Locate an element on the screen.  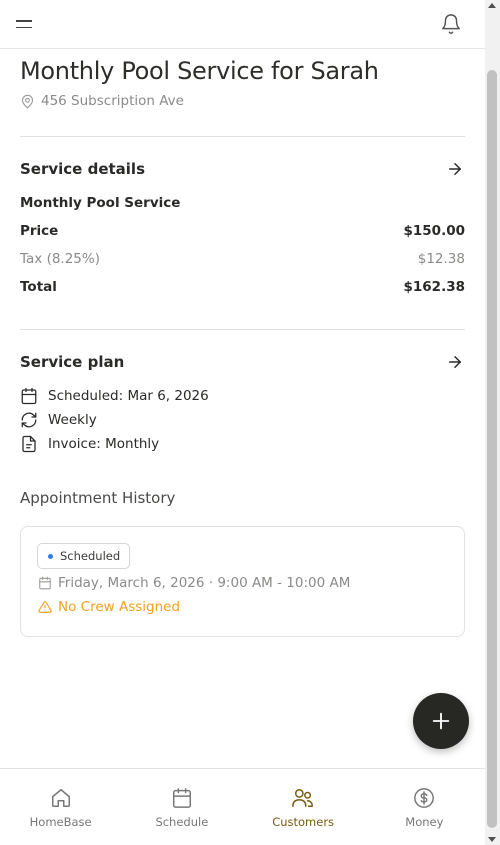
nav-label-customers: Customers is located at coordinates (303, 822).